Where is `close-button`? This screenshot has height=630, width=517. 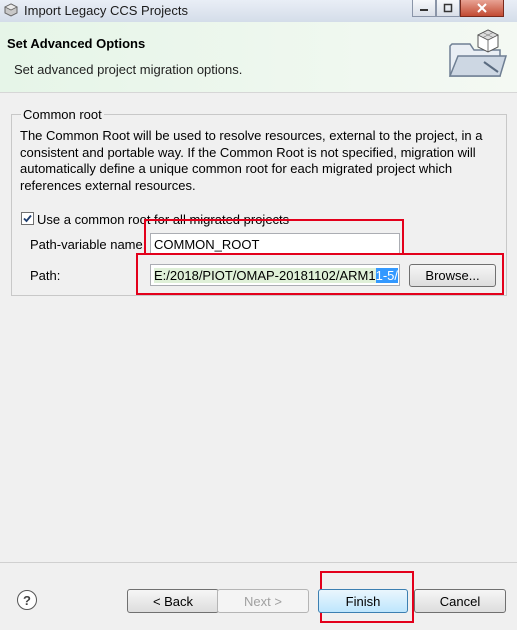
close-button is located at coordinates (482, 8).